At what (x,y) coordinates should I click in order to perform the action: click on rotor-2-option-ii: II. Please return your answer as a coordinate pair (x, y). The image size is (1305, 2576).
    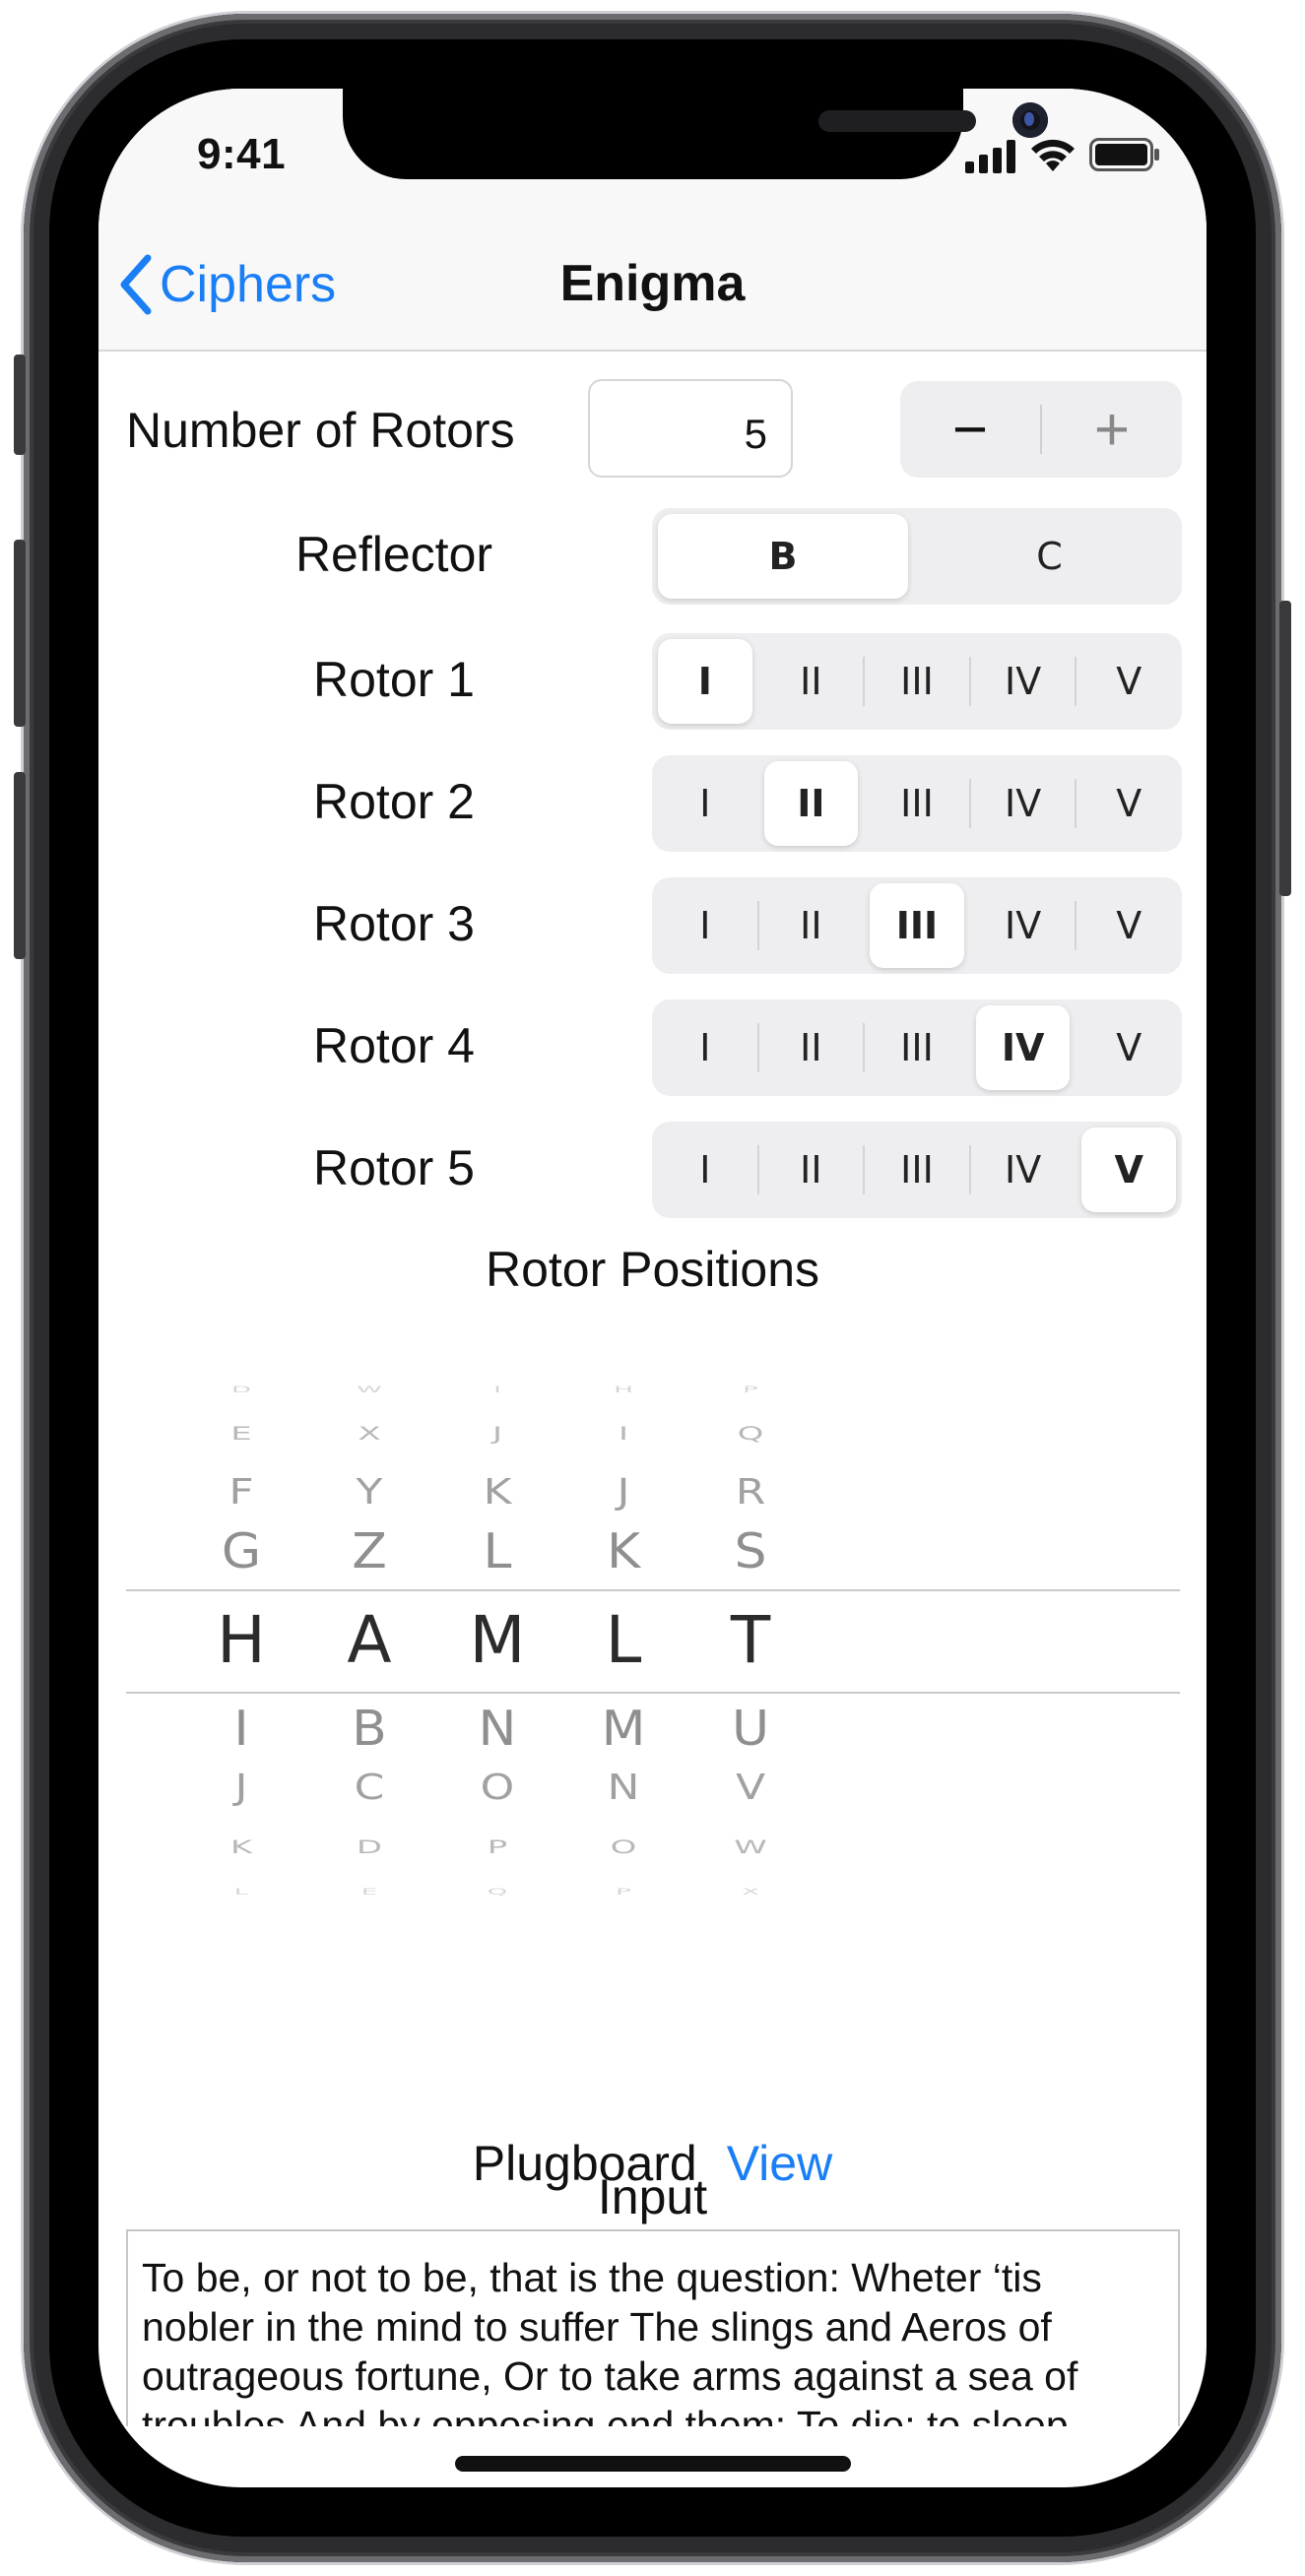
    Looking at the image, I should click on (811, 803).